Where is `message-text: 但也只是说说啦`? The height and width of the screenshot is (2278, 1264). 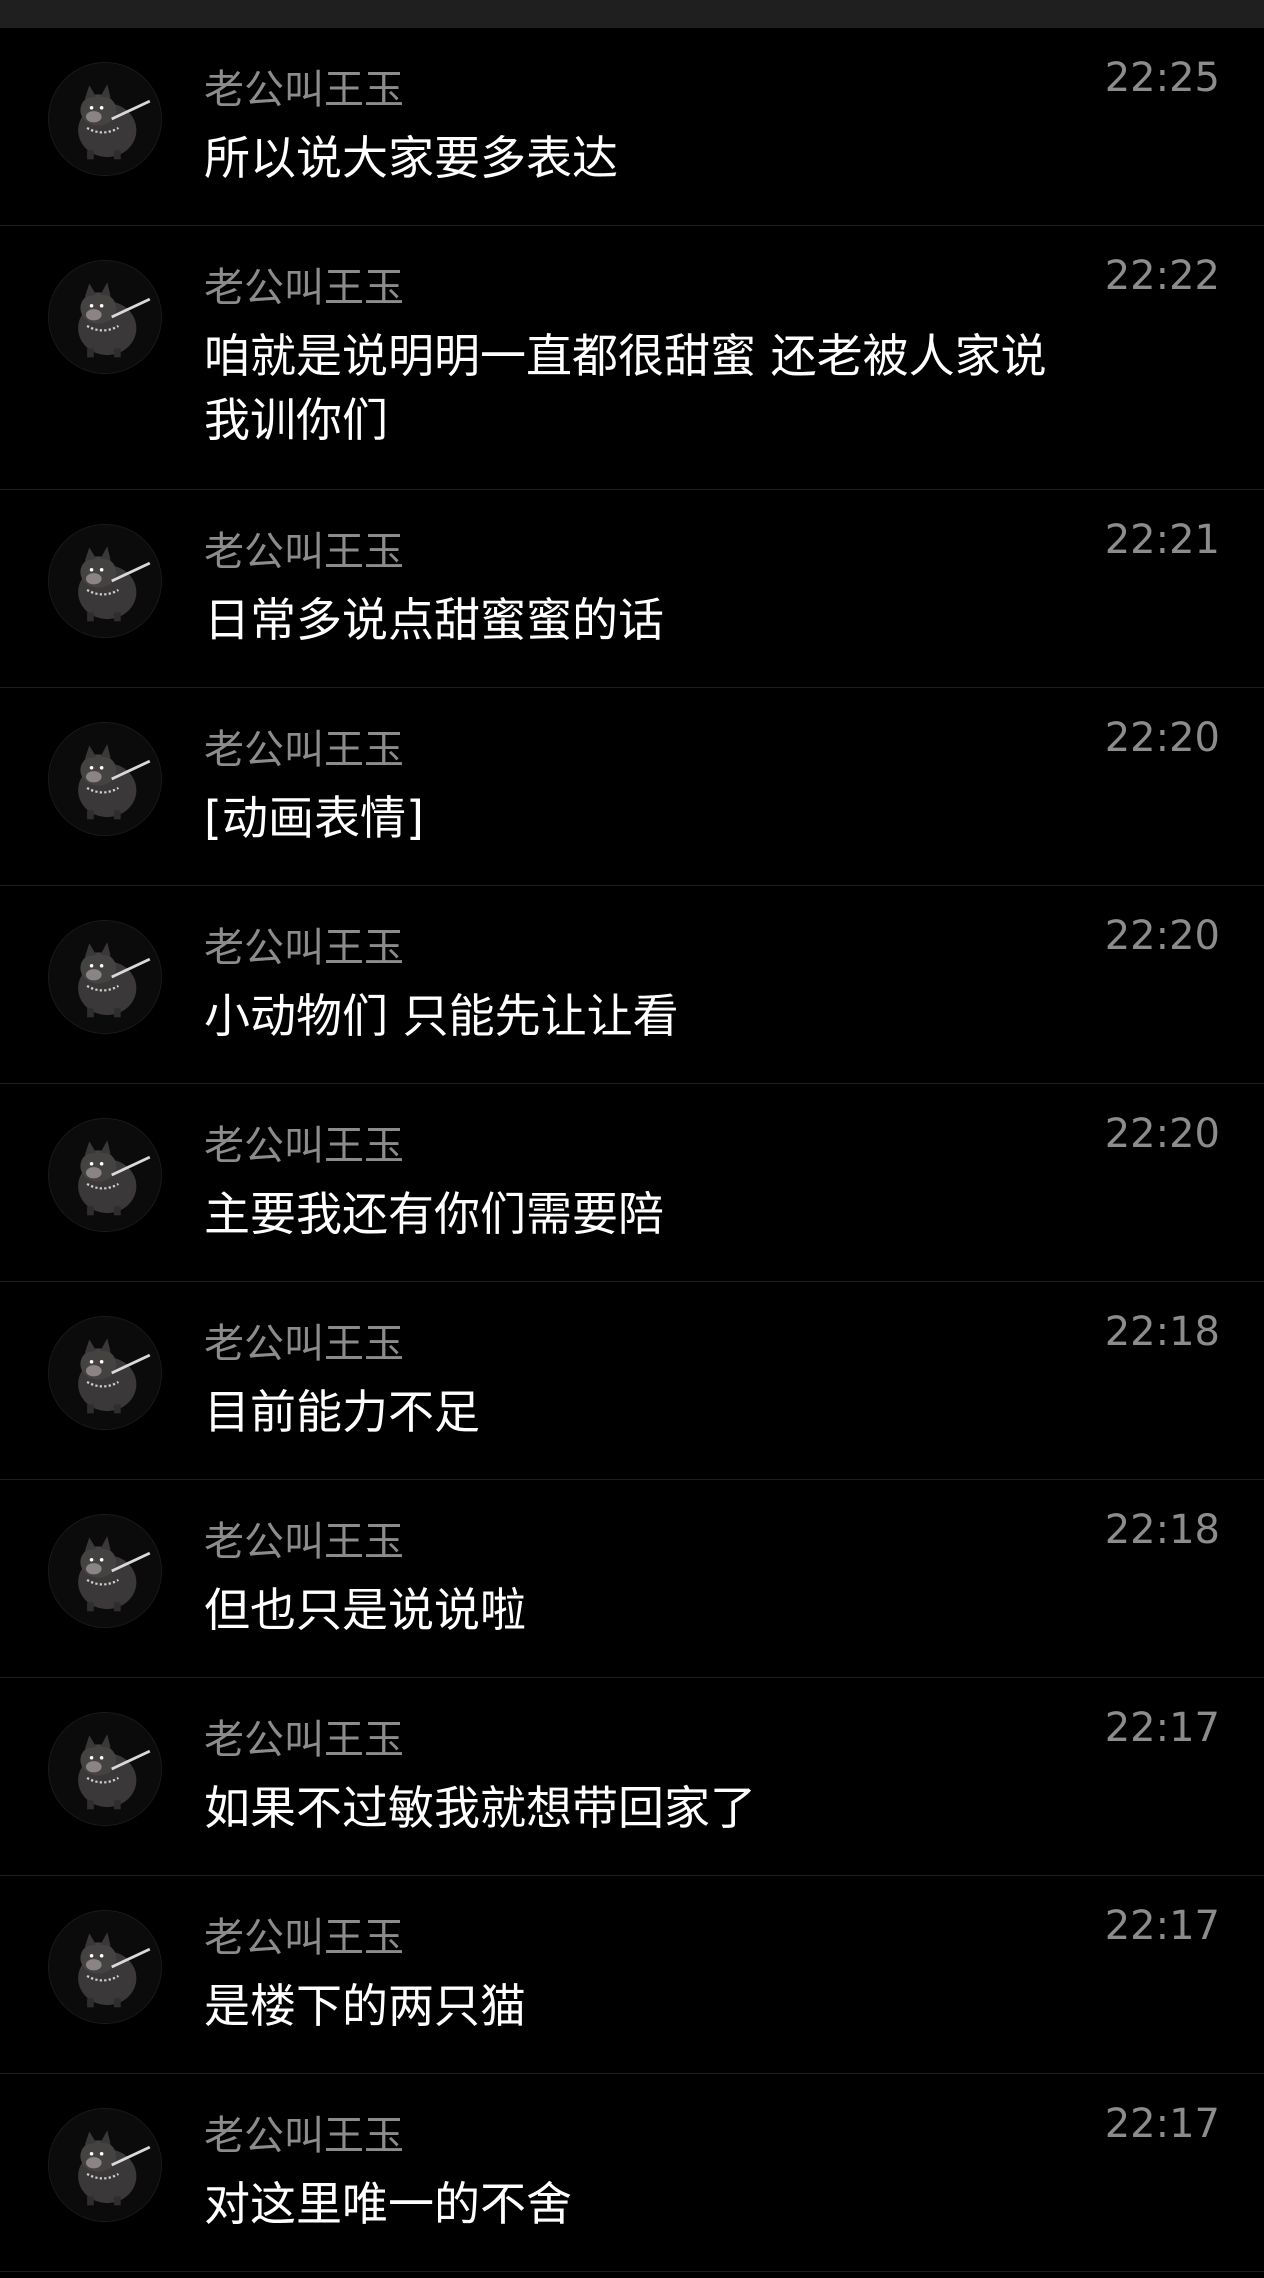
message-text: 但也只是说说啦 is located at coordinates (365, 1610).